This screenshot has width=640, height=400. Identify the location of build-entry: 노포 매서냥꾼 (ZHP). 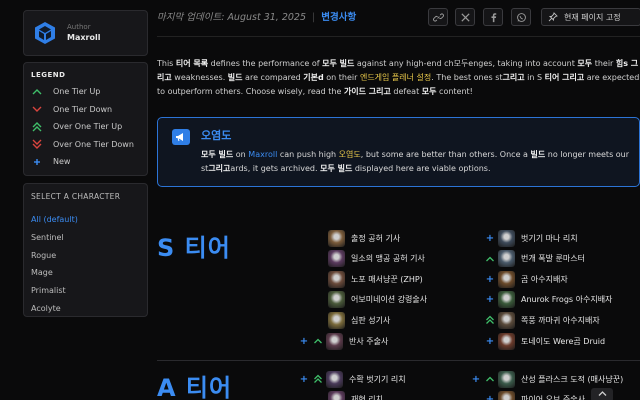
(375, 279).